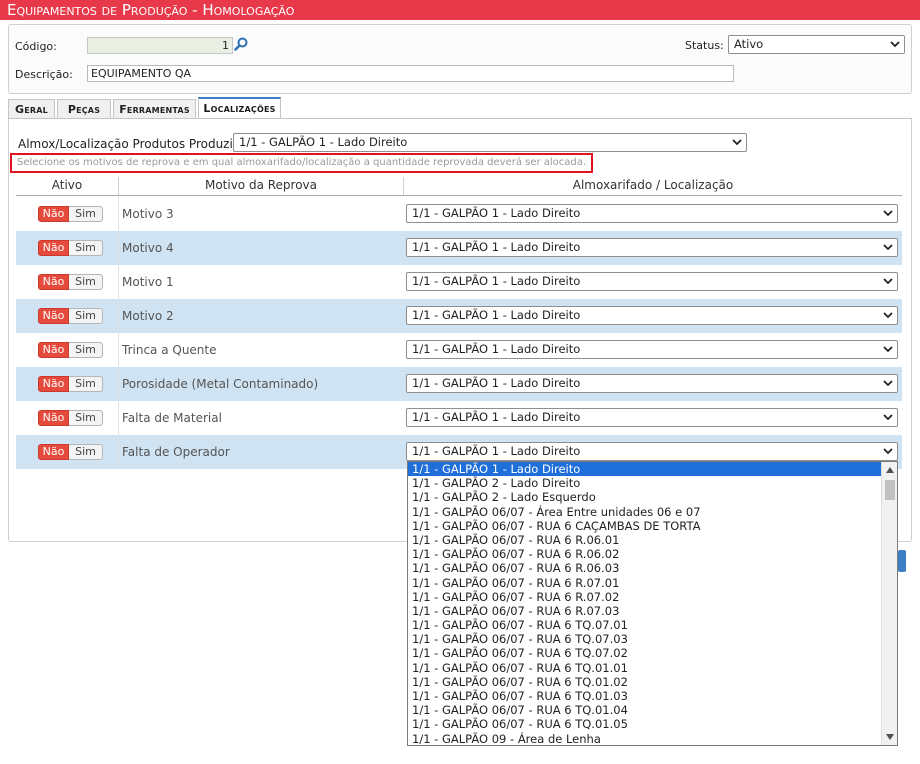 This screenshot has height=764, width=920. I want to click on dropdown-option: 1/1 - GALPÃO 06/07 - RUA 6 R.07.01, so click(645, 583).